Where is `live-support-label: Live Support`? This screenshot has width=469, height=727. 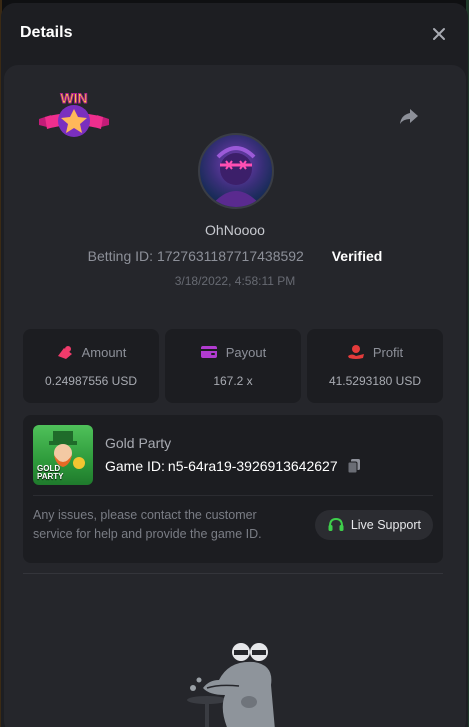
live-support-label: Live Support is located at coordinates (385, 525).